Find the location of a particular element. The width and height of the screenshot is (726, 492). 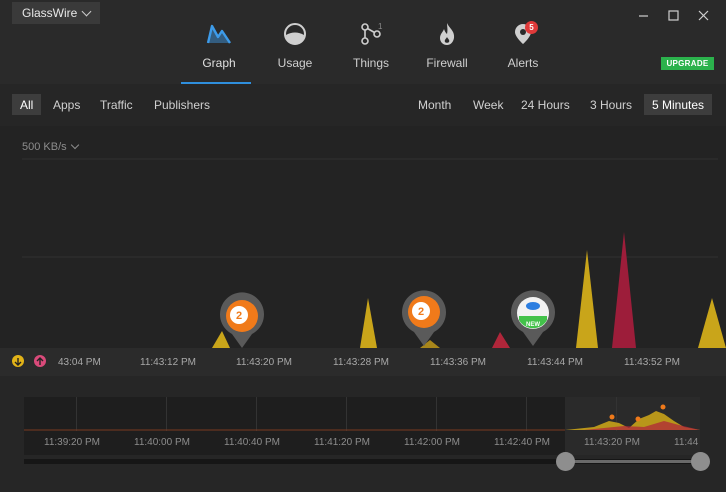

close-icon is located at coordinates (703, 15).